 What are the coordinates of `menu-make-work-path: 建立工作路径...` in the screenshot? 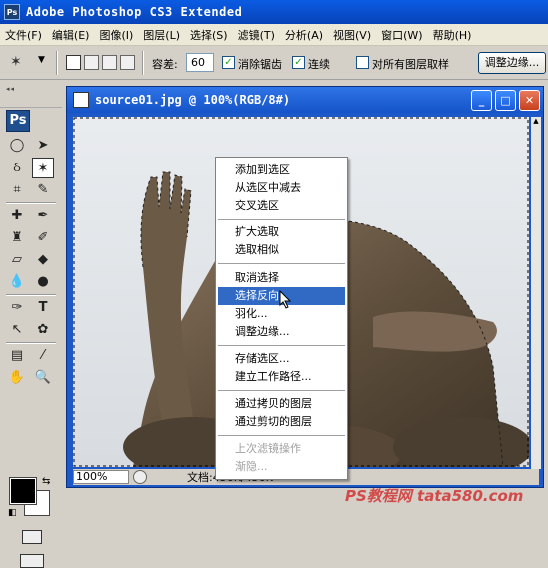 It's located at (281, 377).